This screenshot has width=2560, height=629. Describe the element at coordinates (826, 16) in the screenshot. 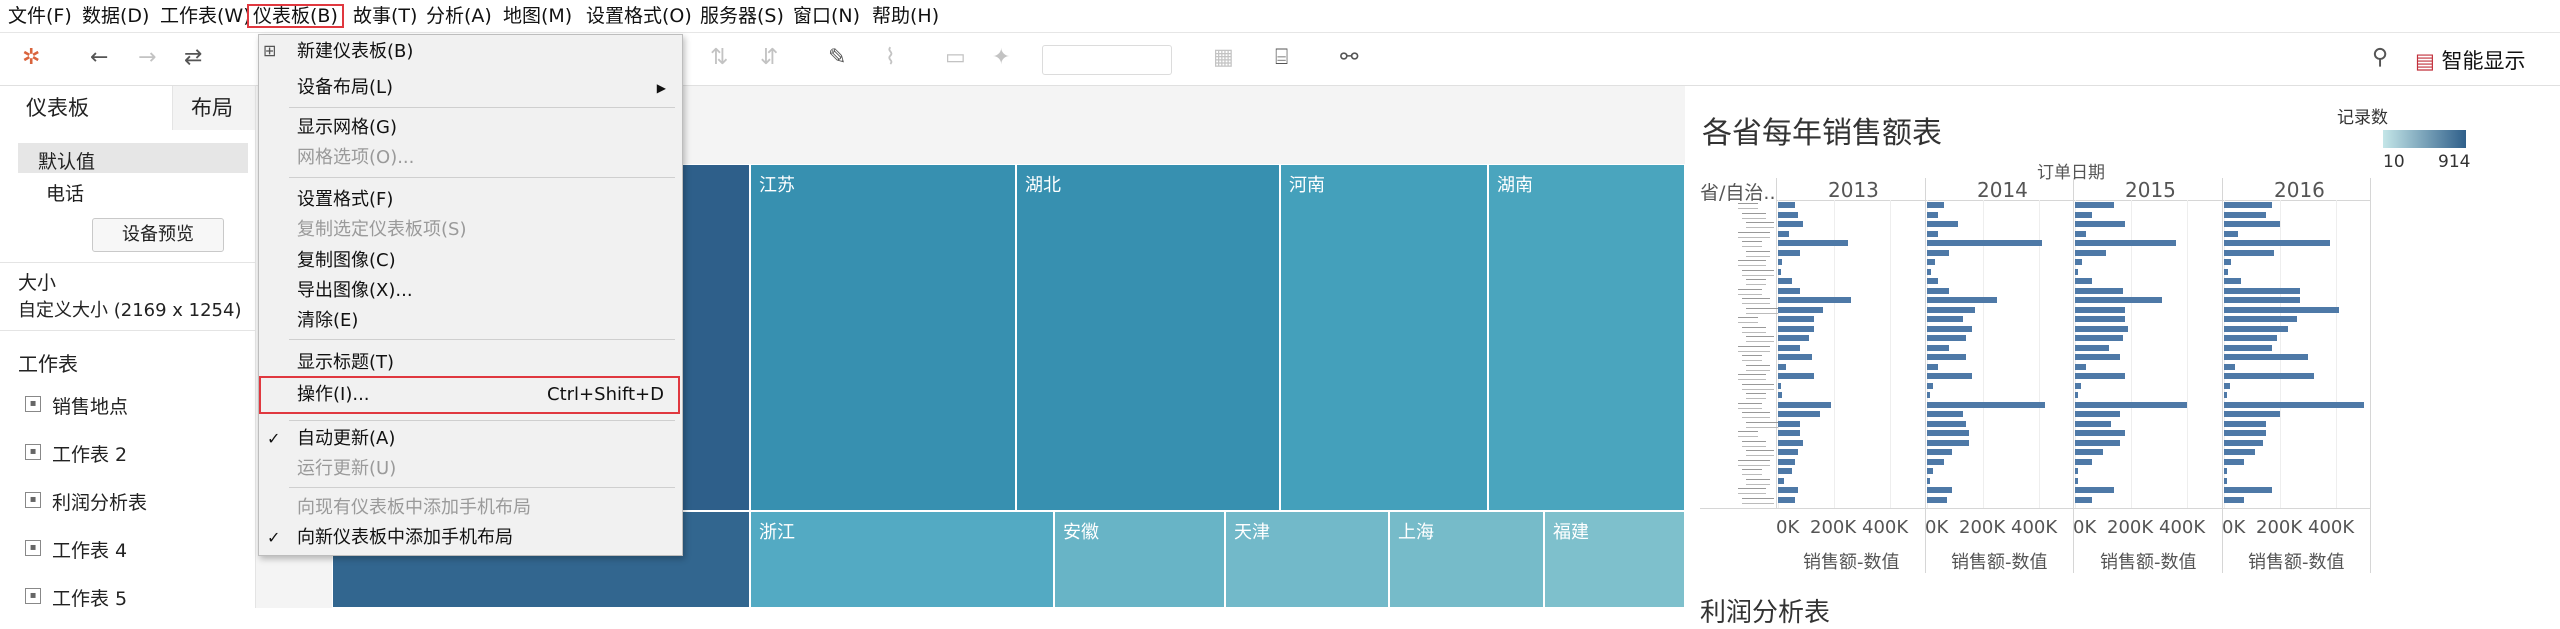

I see `menu-window: 窗口(N)` at that location.